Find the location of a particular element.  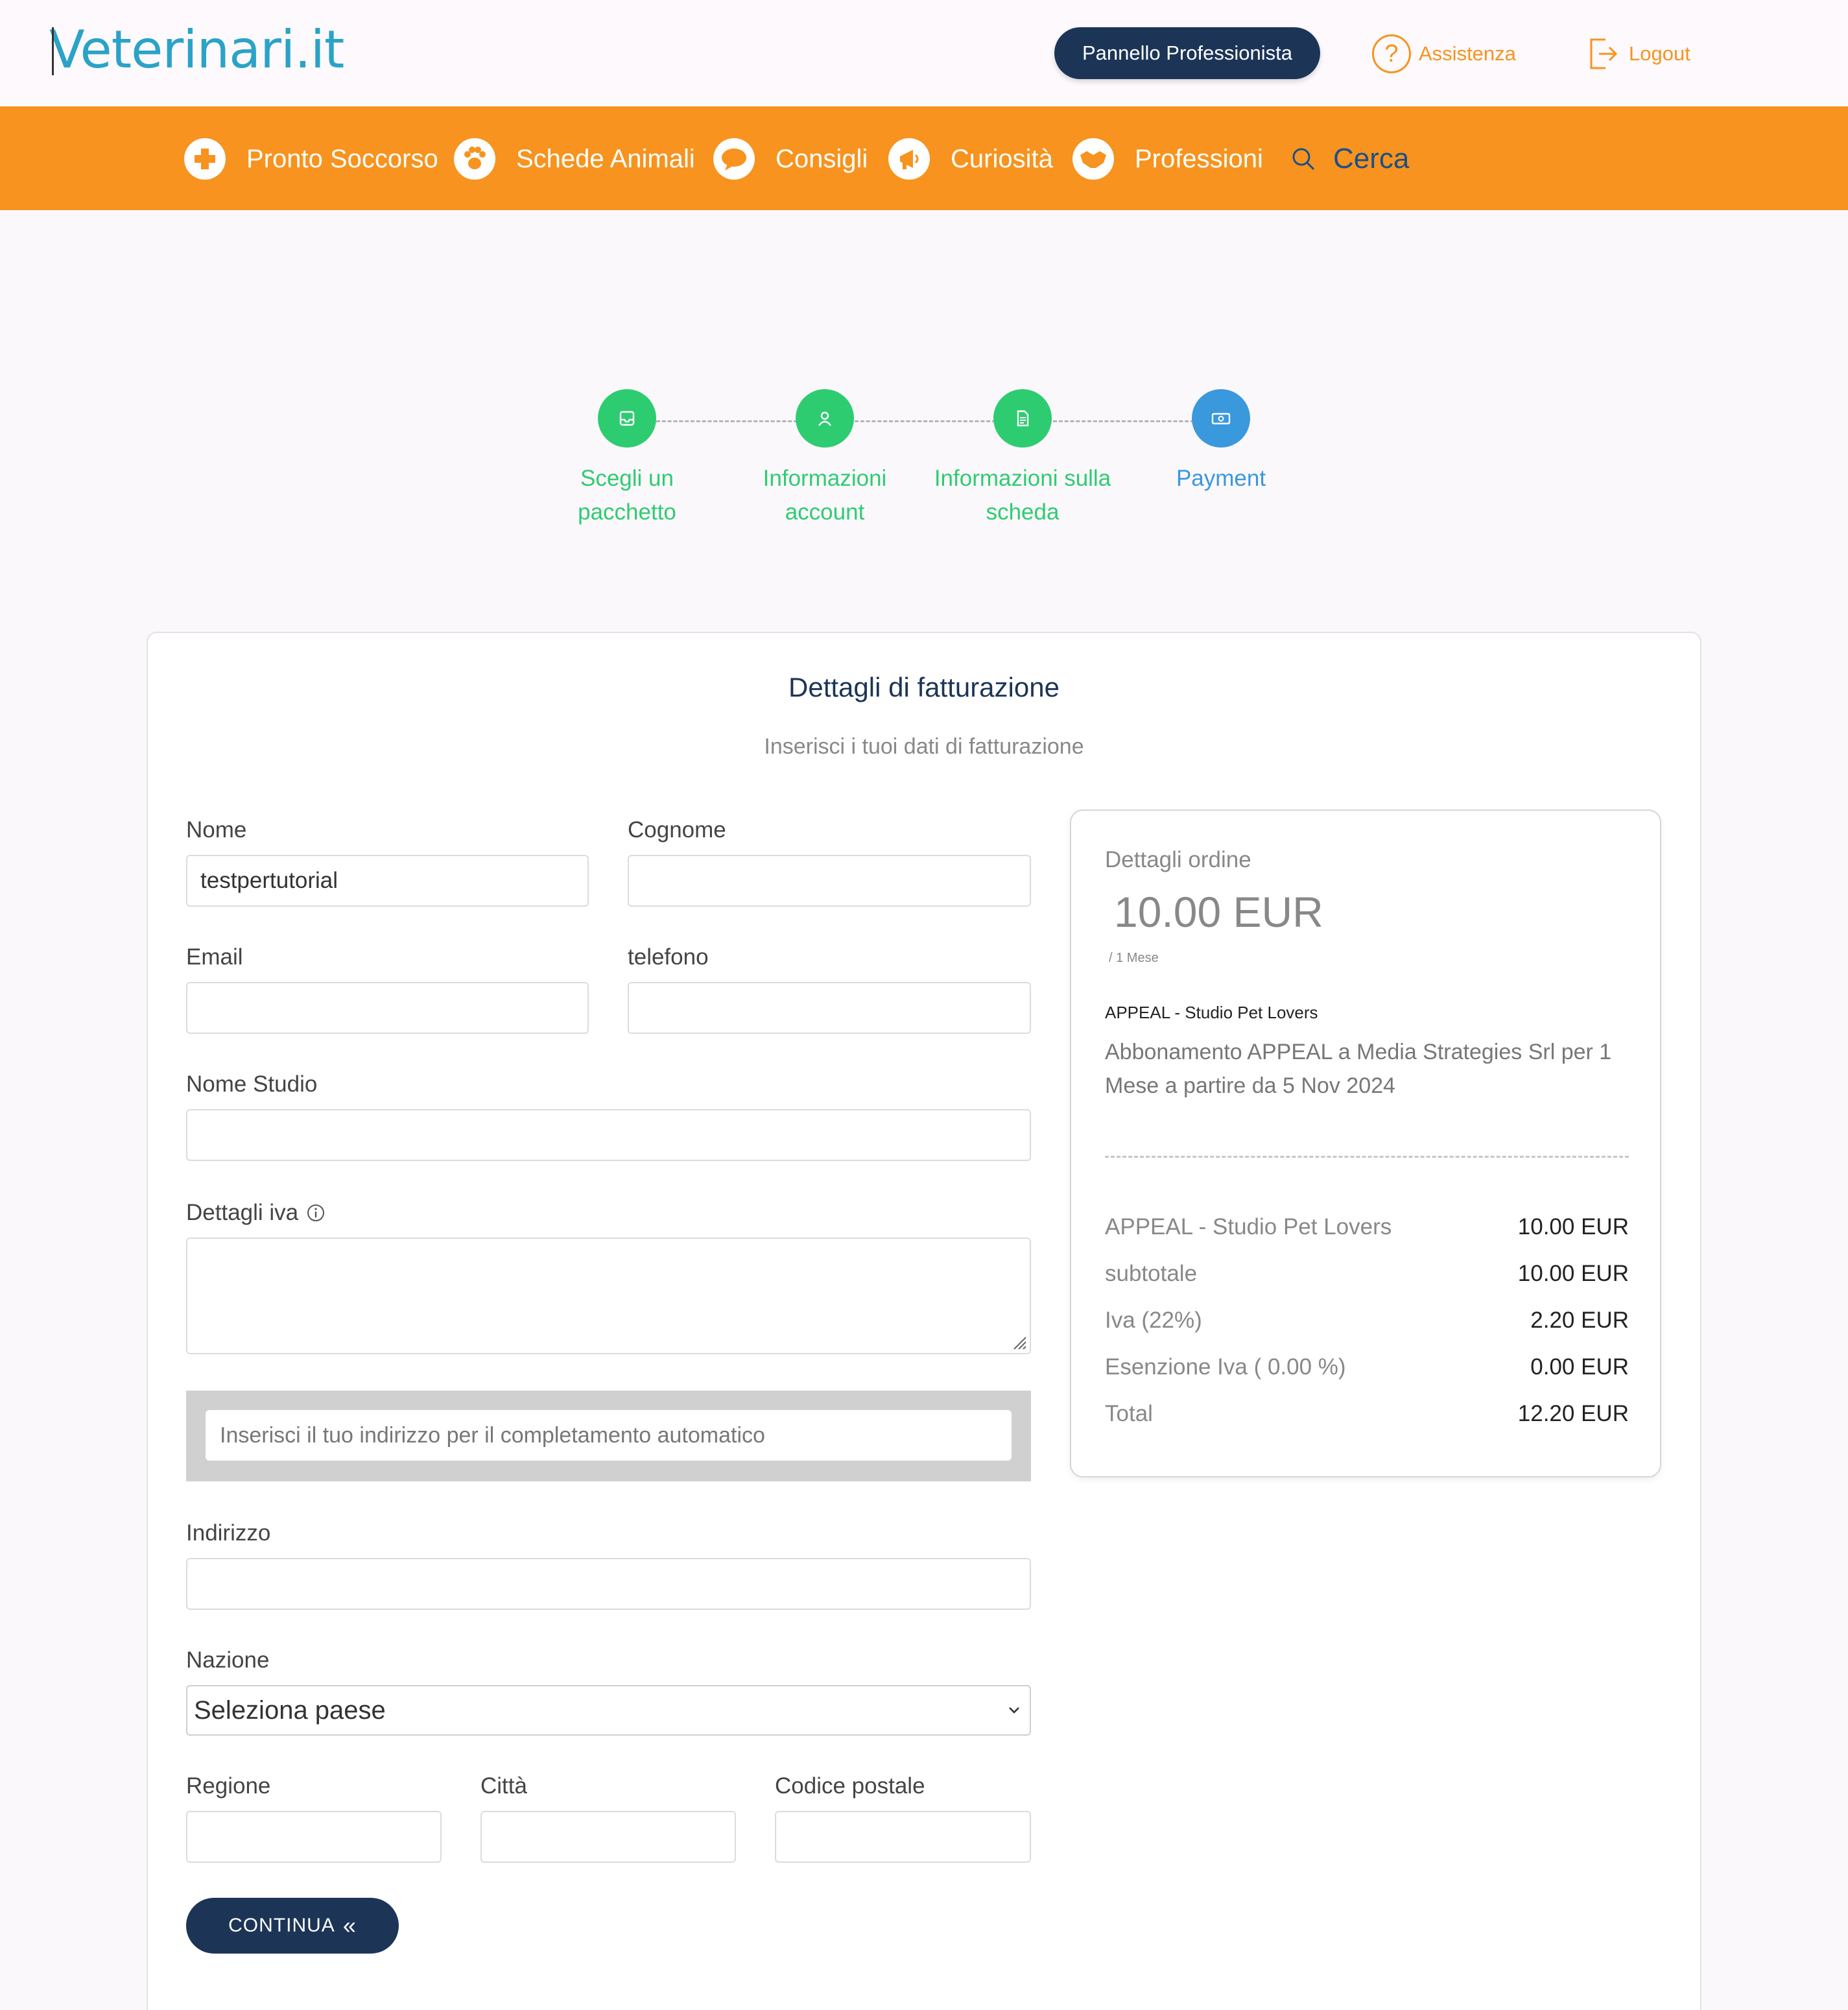

cognome-input is located at coordinates (829, 881).